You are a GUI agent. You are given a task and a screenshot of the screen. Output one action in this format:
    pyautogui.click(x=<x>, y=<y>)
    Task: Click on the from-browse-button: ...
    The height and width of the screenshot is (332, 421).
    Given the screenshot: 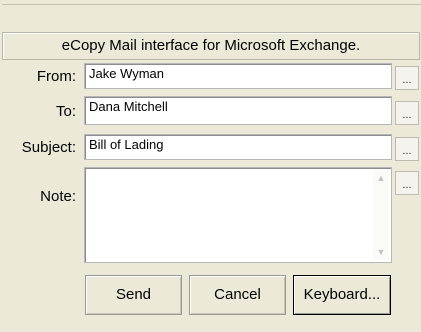 What is the action you would take?
    pyautogui.click(x=407, y=78)
    